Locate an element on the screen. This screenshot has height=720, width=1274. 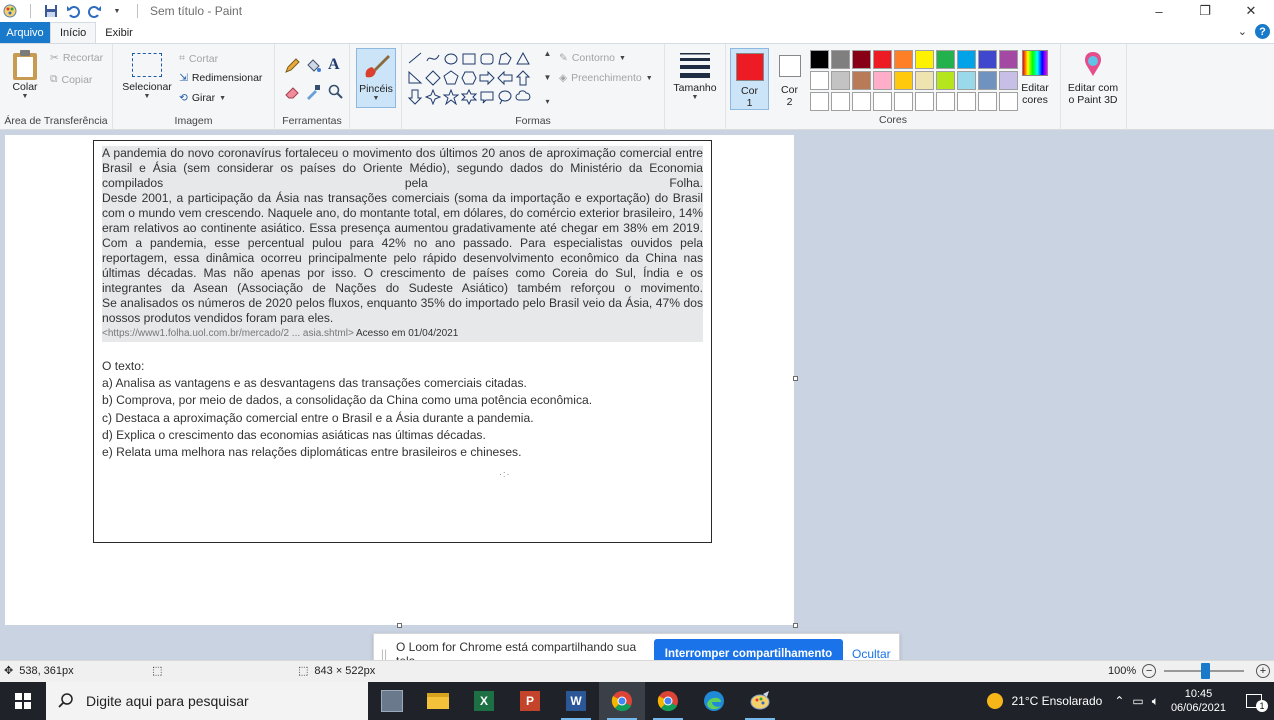
triangle-shape-icon is located at coordinates (523, 58).